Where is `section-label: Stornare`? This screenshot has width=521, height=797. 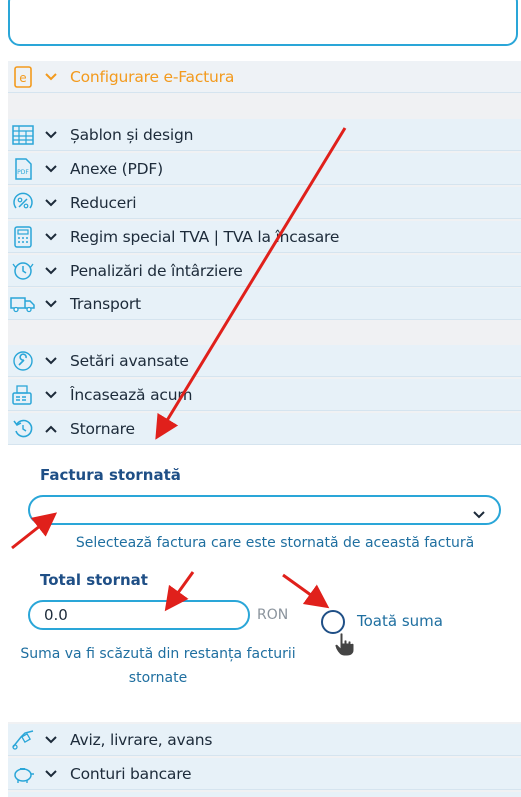
section-label: Stornare is located at coordinates (102, 428).